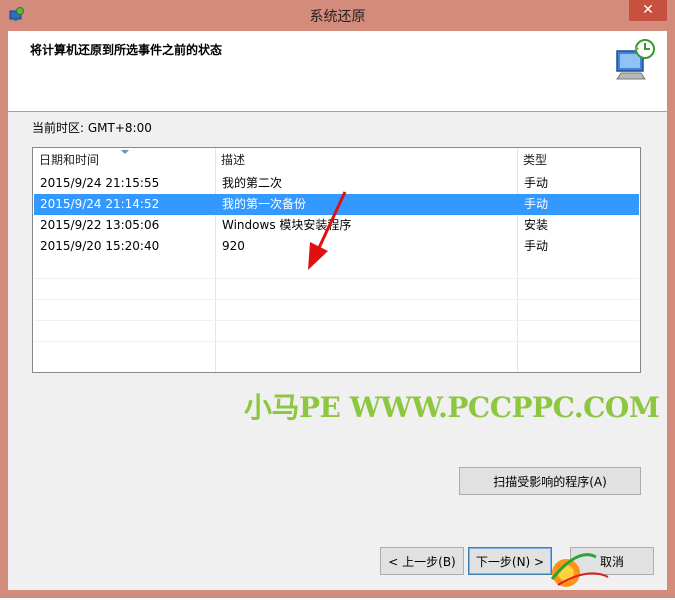 The width and height of the screenshot is (675, 600). Describe the element at coordinates (365, 160) in the screenshot. I see `column-header-description: 描述` at that location.